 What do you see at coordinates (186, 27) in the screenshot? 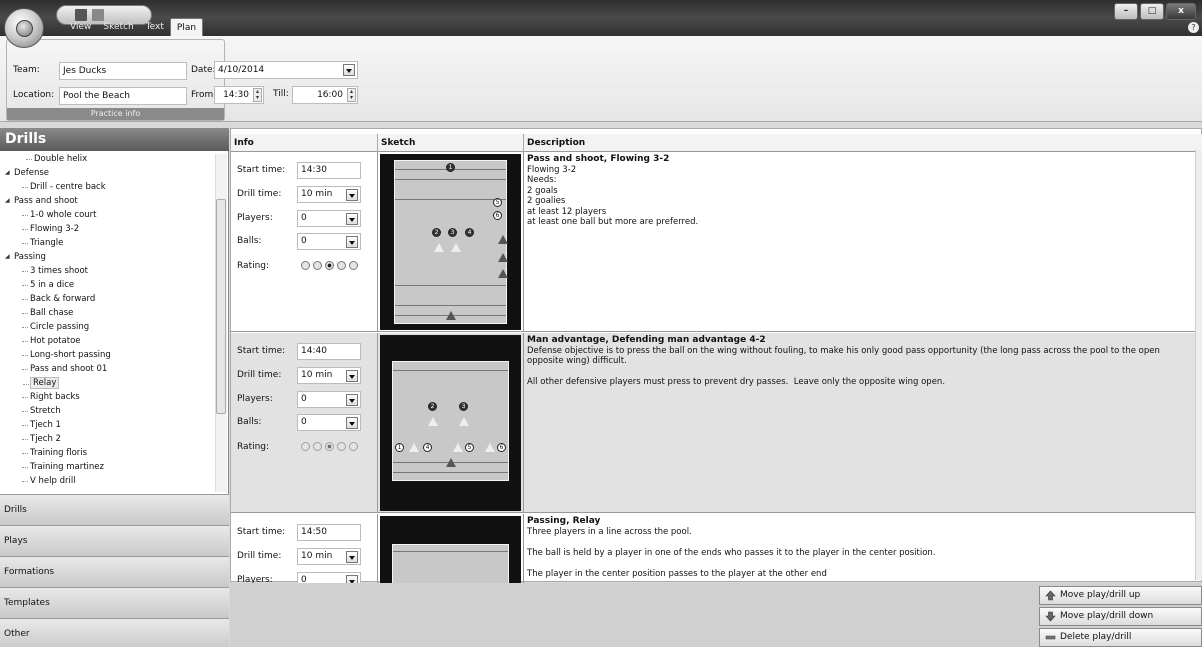
I see `tab-plan: Plan` at bounding box center [186, 27].